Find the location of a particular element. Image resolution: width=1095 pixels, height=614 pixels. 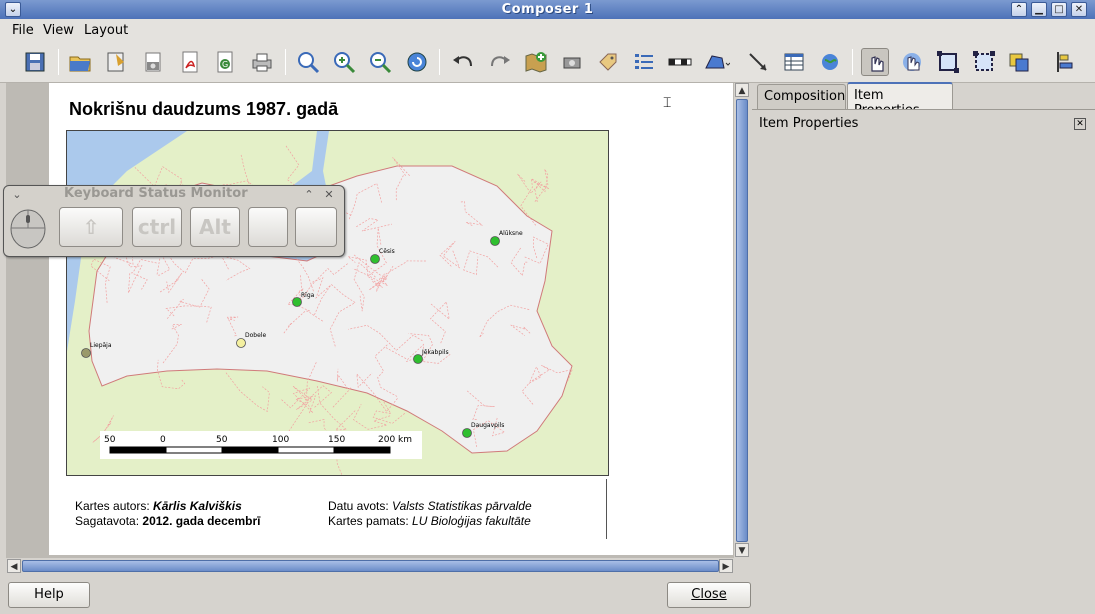

keyboard-status-monitor: ⌄ Keyboard Status Monitor ⌃ ✕ ⇧ ctrl Alt is located at coordinates (174, 221).